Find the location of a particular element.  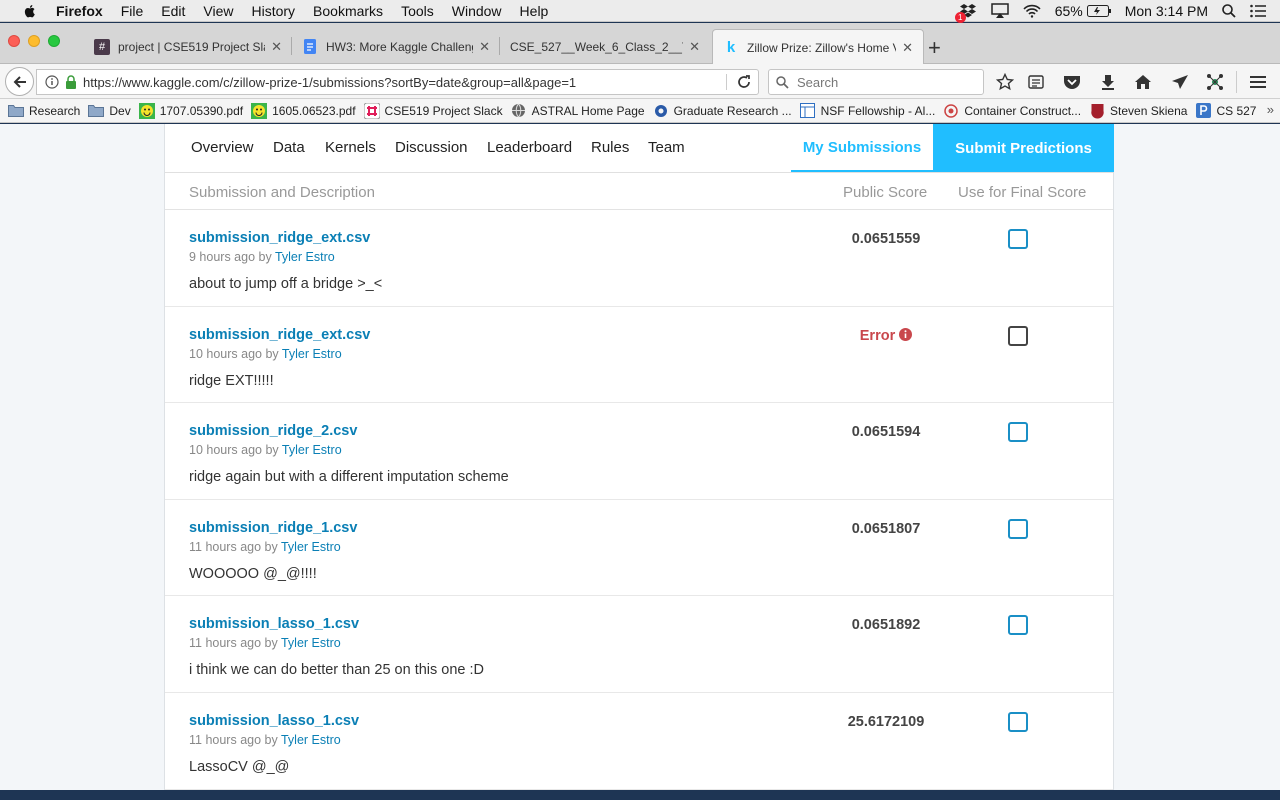

notification-badge: 1 is located at coordinates (960, 17).